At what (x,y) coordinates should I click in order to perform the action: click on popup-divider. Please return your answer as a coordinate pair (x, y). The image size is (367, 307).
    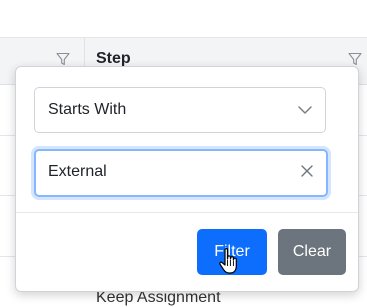
    Looking at the image, I should click on (187, 212).